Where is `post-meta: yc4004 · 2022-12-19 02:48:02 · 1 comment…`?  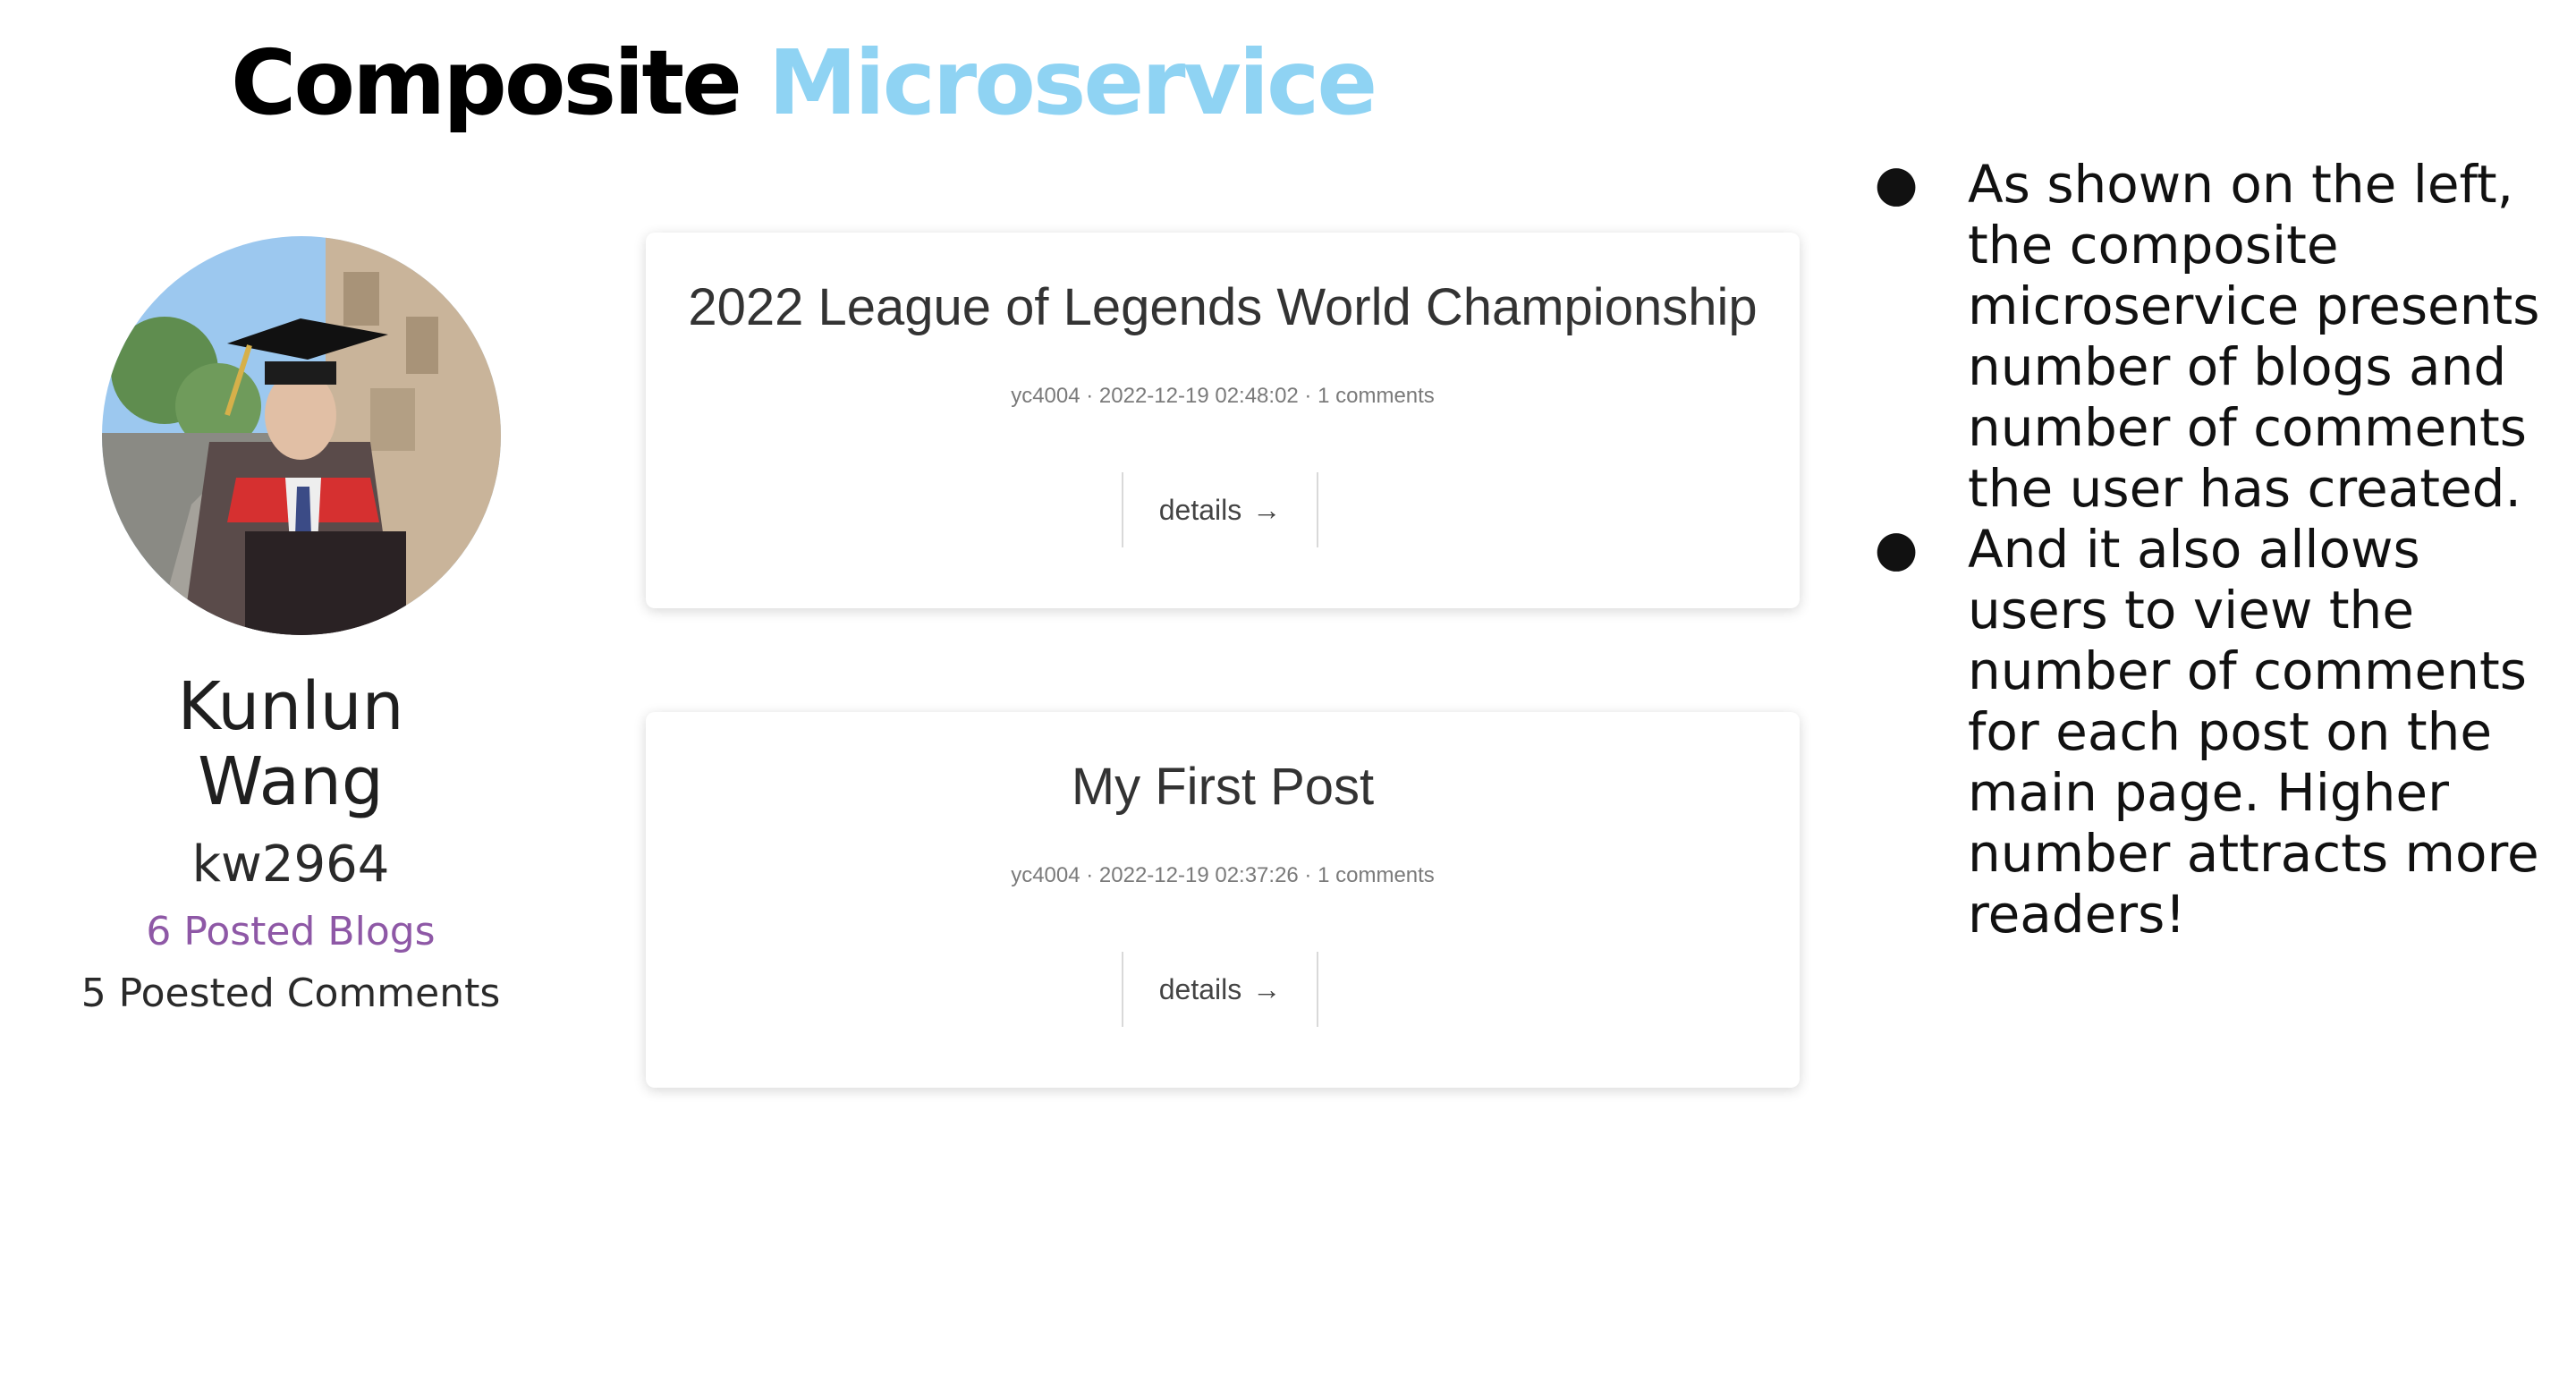
post-meta: yc4004 · 2022-12-19 02:48:02 · 1 comment… is located at coordinates (1223, 396).